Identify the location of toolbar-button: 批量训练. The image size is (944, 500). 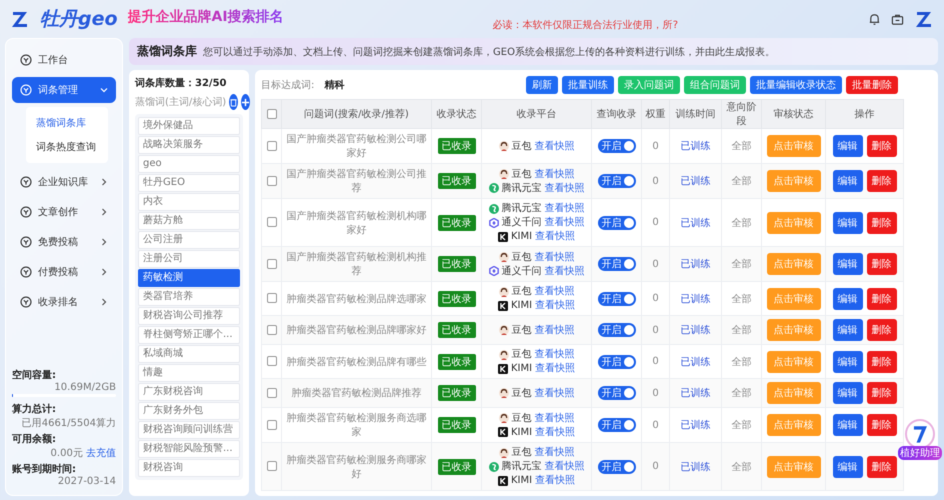
(588, 85).